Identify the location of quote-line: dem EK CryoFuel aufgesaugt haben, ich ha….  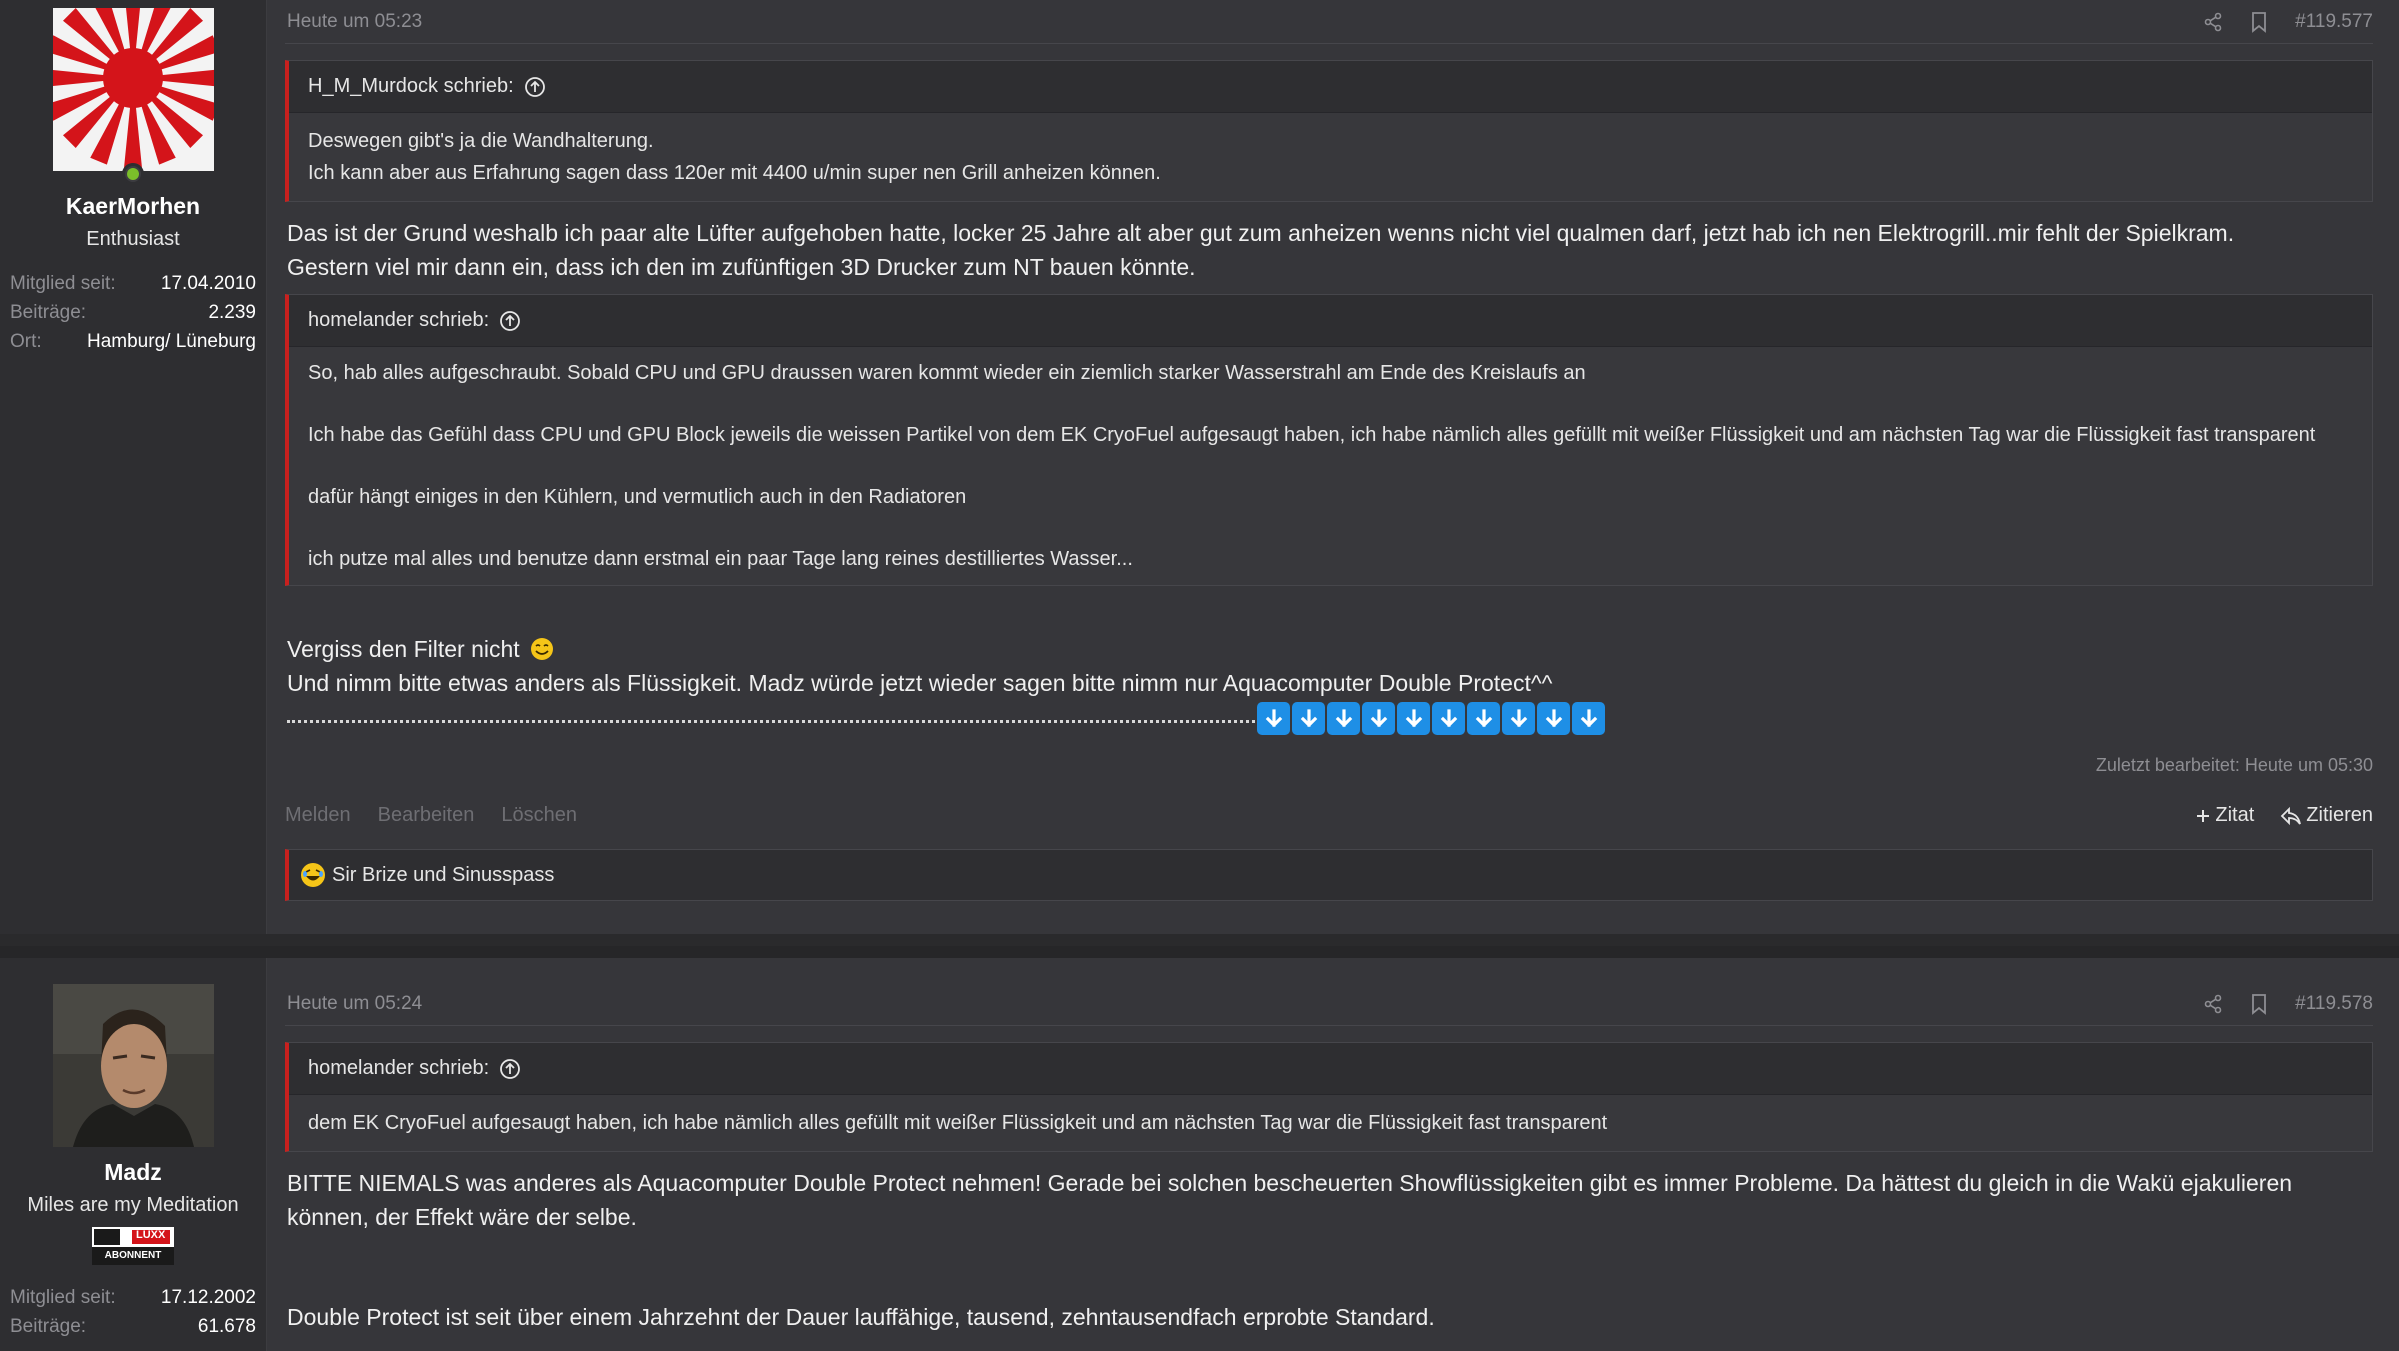
(958, 1123).